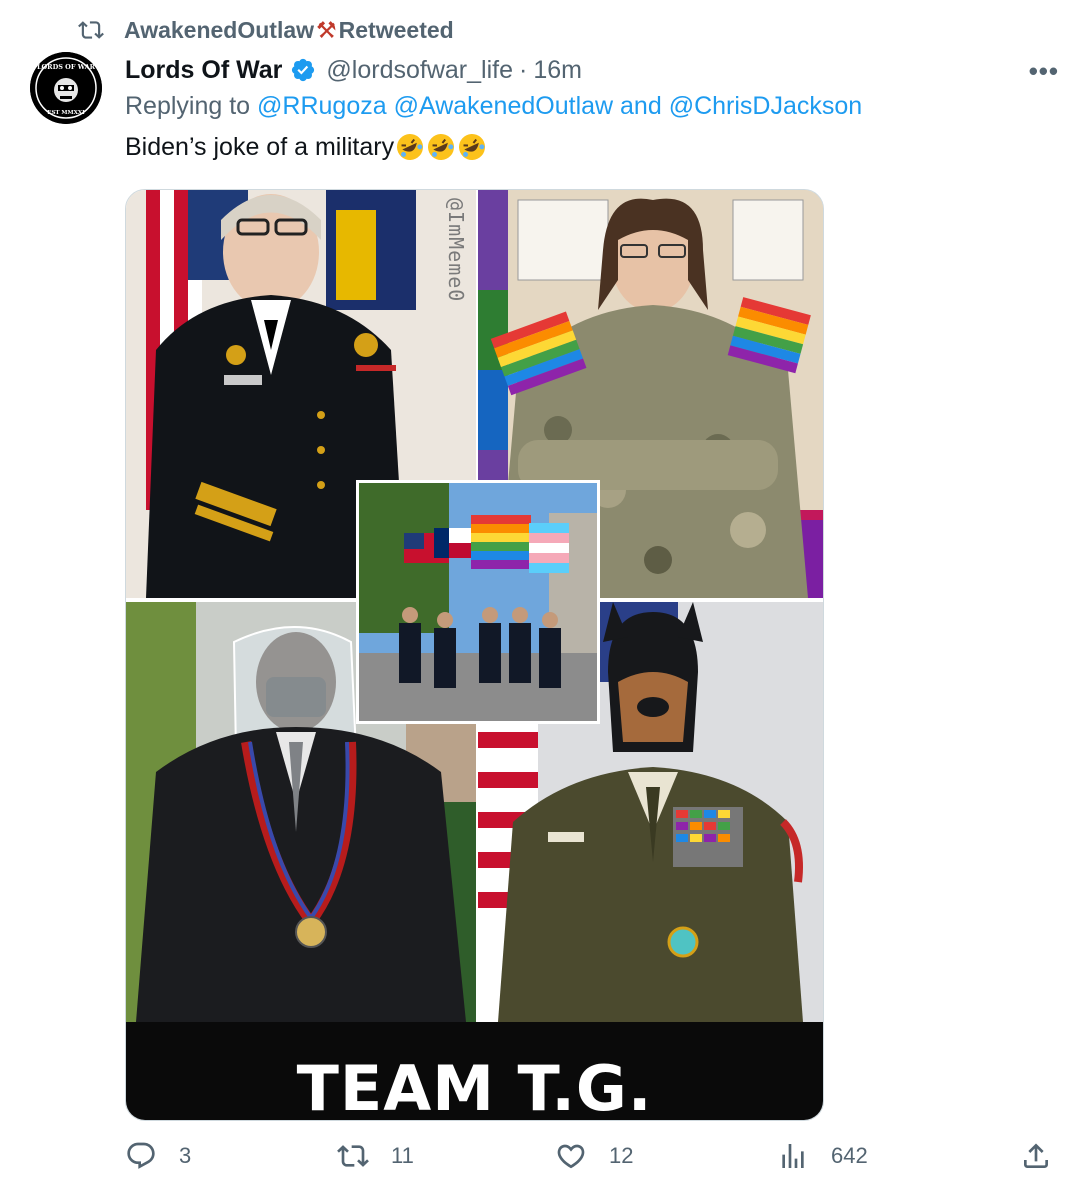 The height and width of the screenshot is (1200, 1087). What do you see at coordinates (849, 1155) in the screenshot?
I see `view-count: 642` at bounding box center [849, 1155].